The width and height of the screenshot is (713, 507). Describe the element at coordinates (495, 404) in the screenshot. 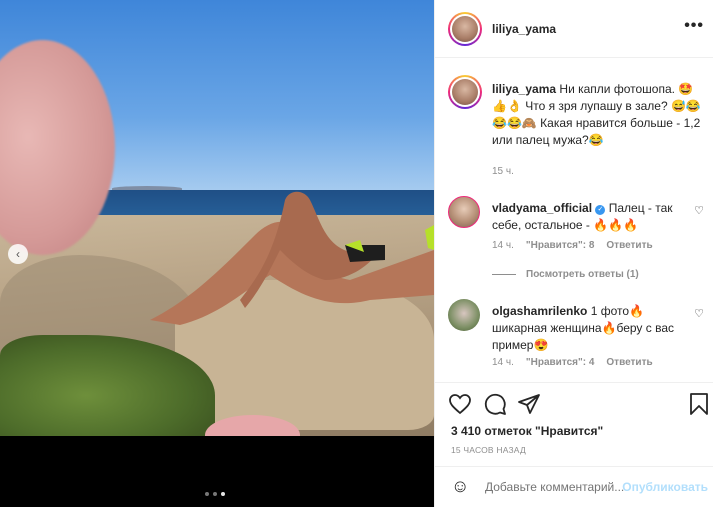

I see `comment-icon` at that location.